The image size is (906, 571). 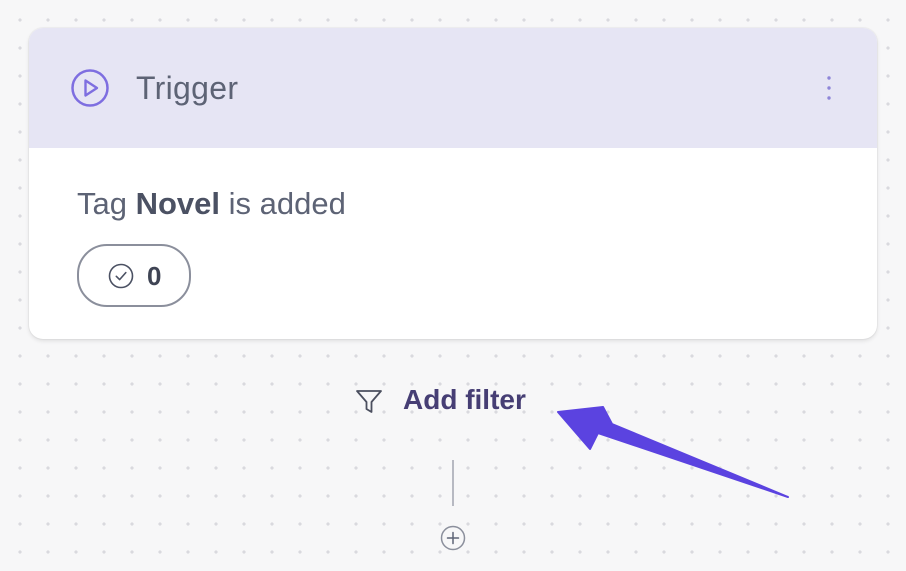 I want to click on connector-line, so click(x=453, y=483).